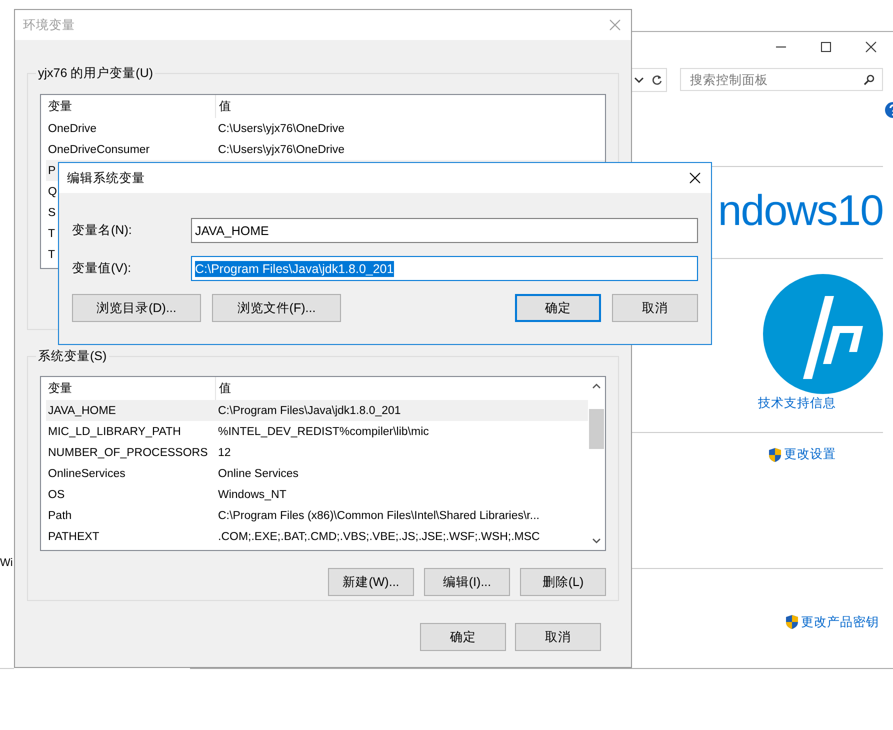 This screenshot has height=730, width=893. I want to click on window-title: 环境变量, so click(49, 25).